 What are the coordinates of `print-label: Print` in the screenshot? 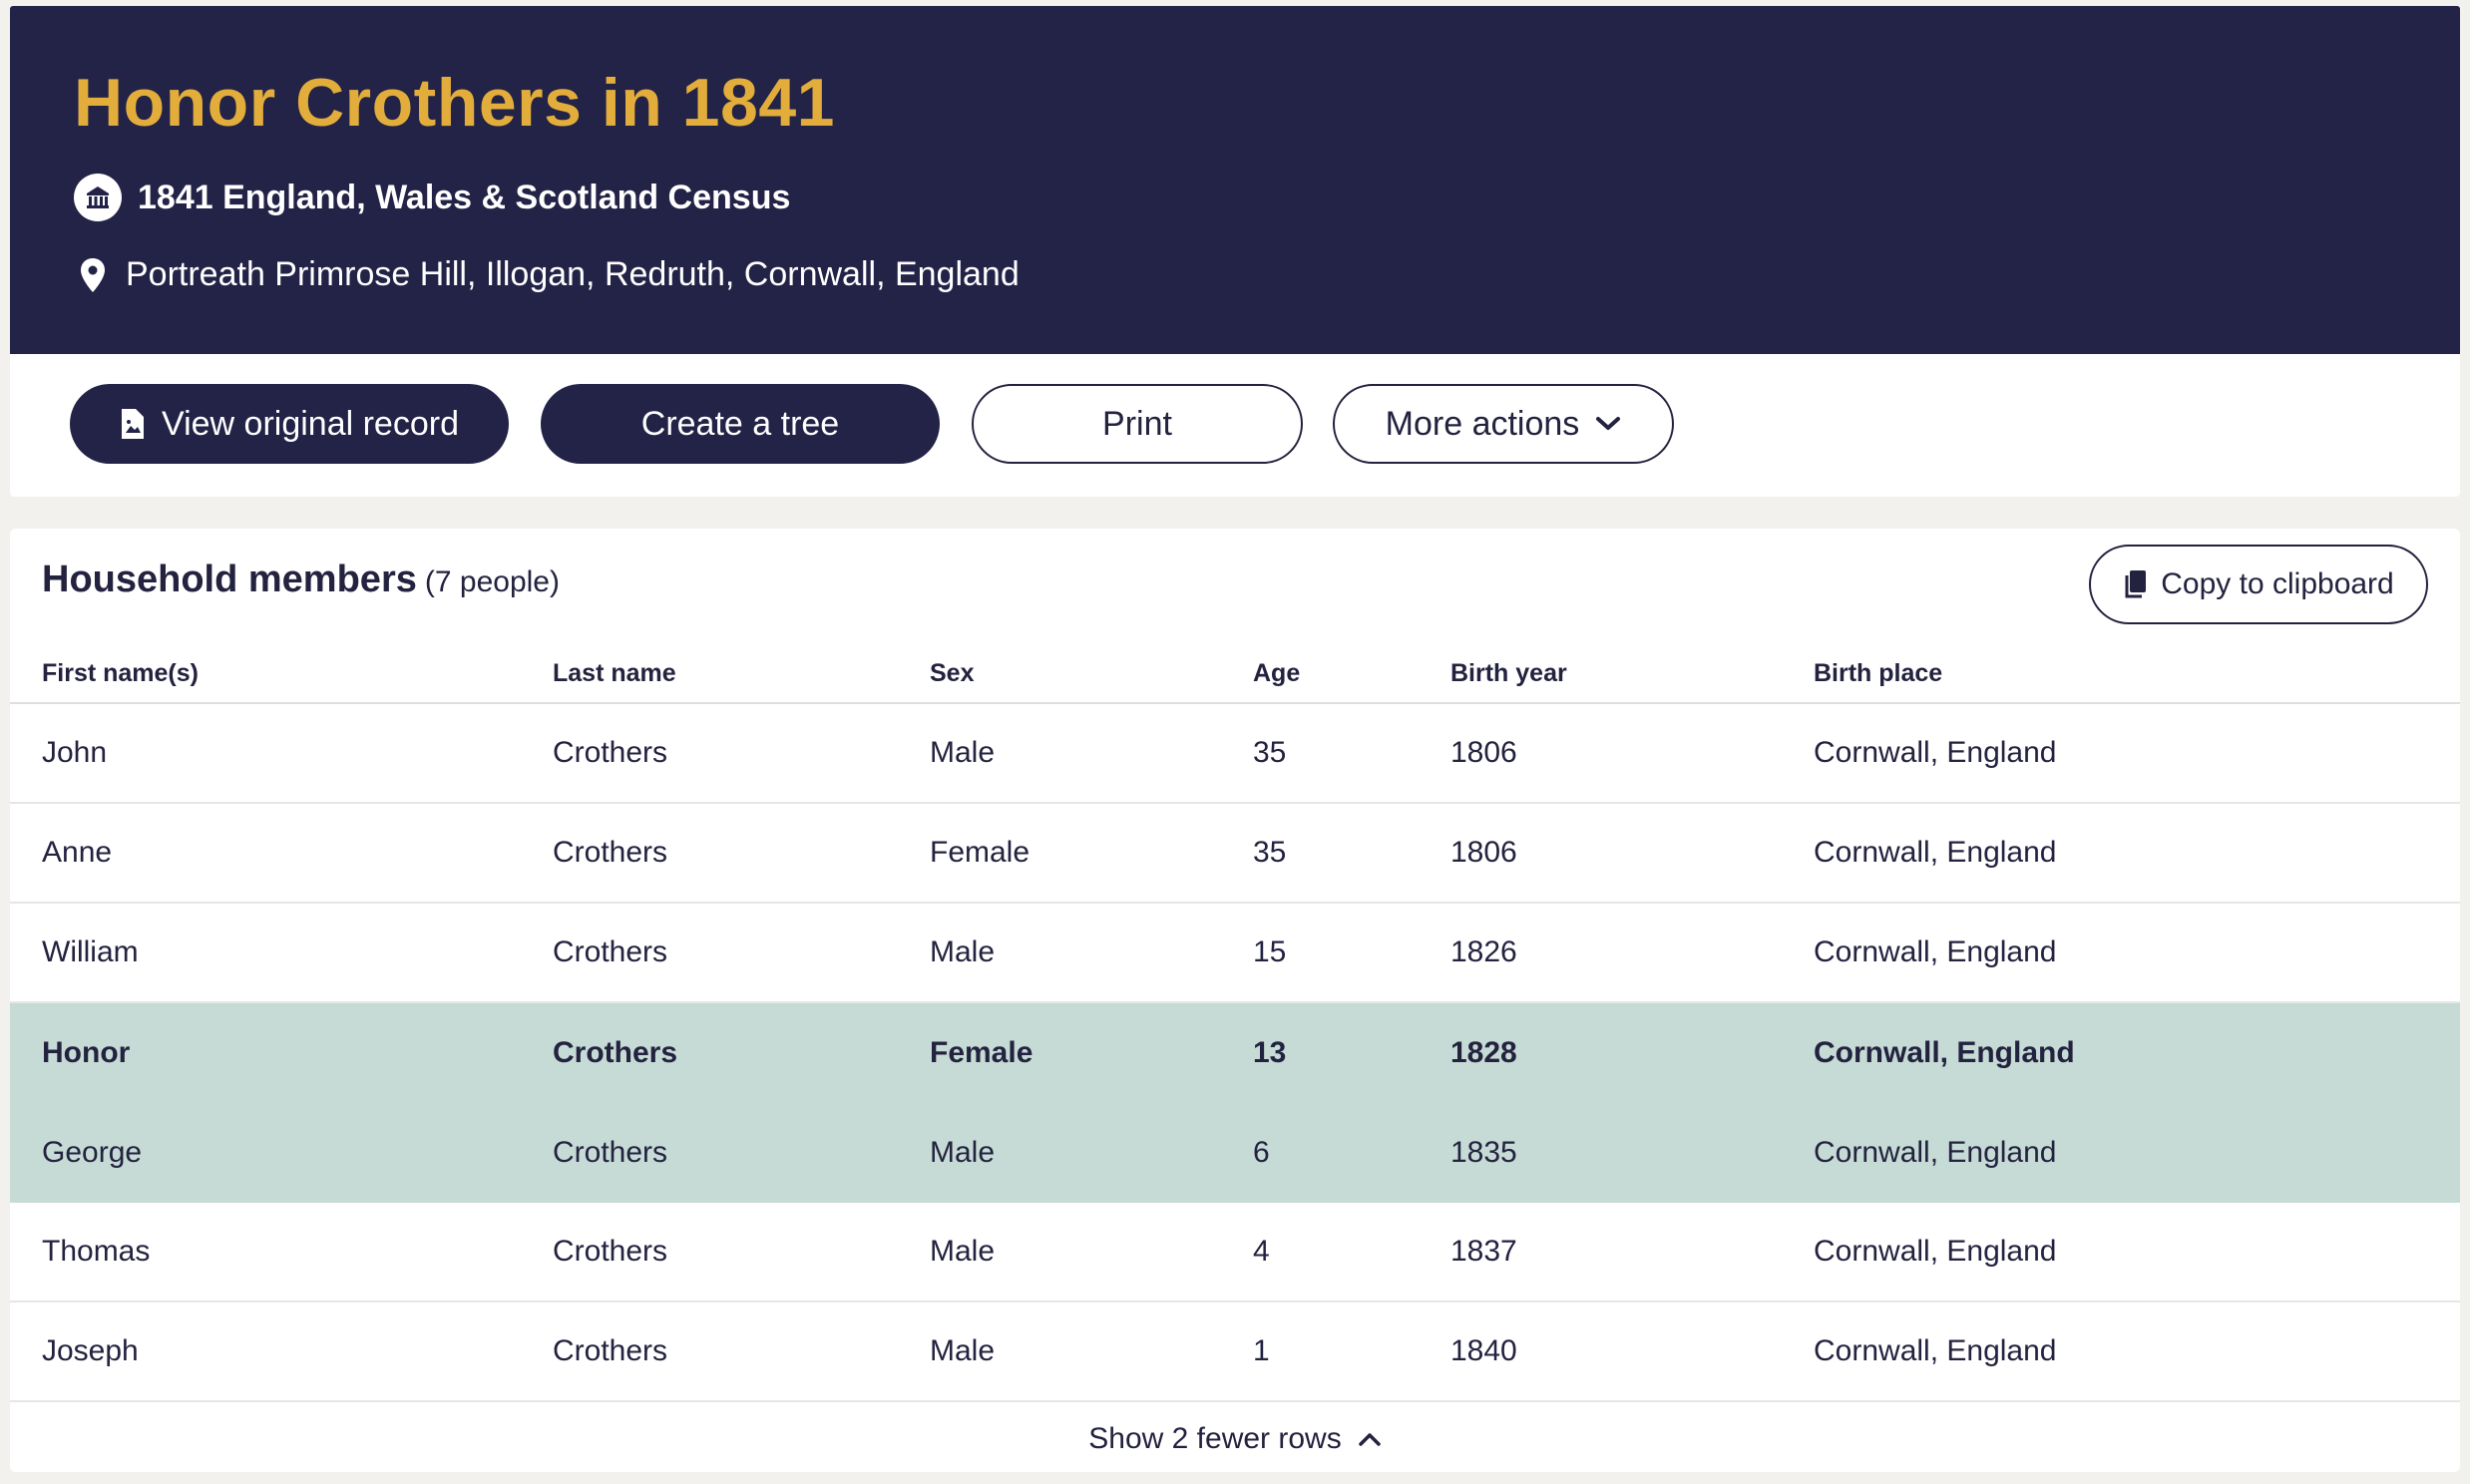 It's located at (1137, 423).